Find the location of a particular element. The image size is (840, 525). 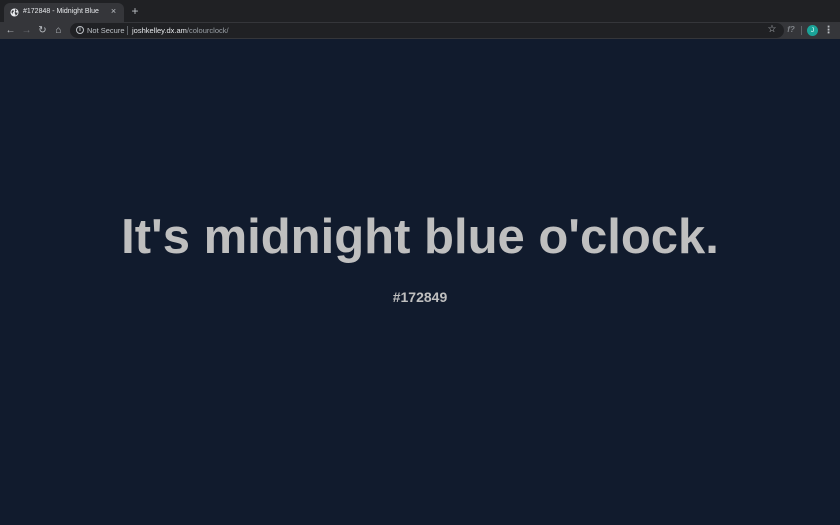

url-text: joshkelley.dx.am/colourclock/ is located at coordinates (180, 31).